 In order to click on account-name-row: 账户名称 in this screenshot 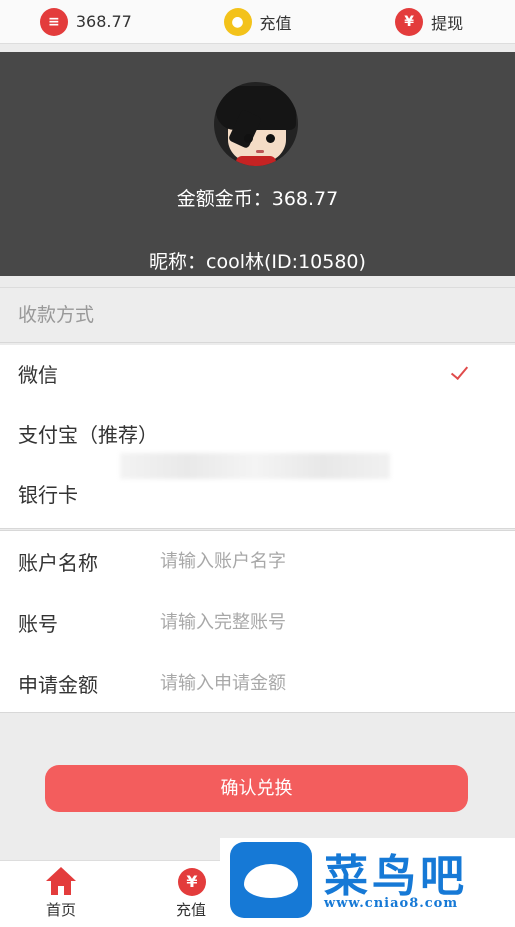, I will do `click(257, 561)`.